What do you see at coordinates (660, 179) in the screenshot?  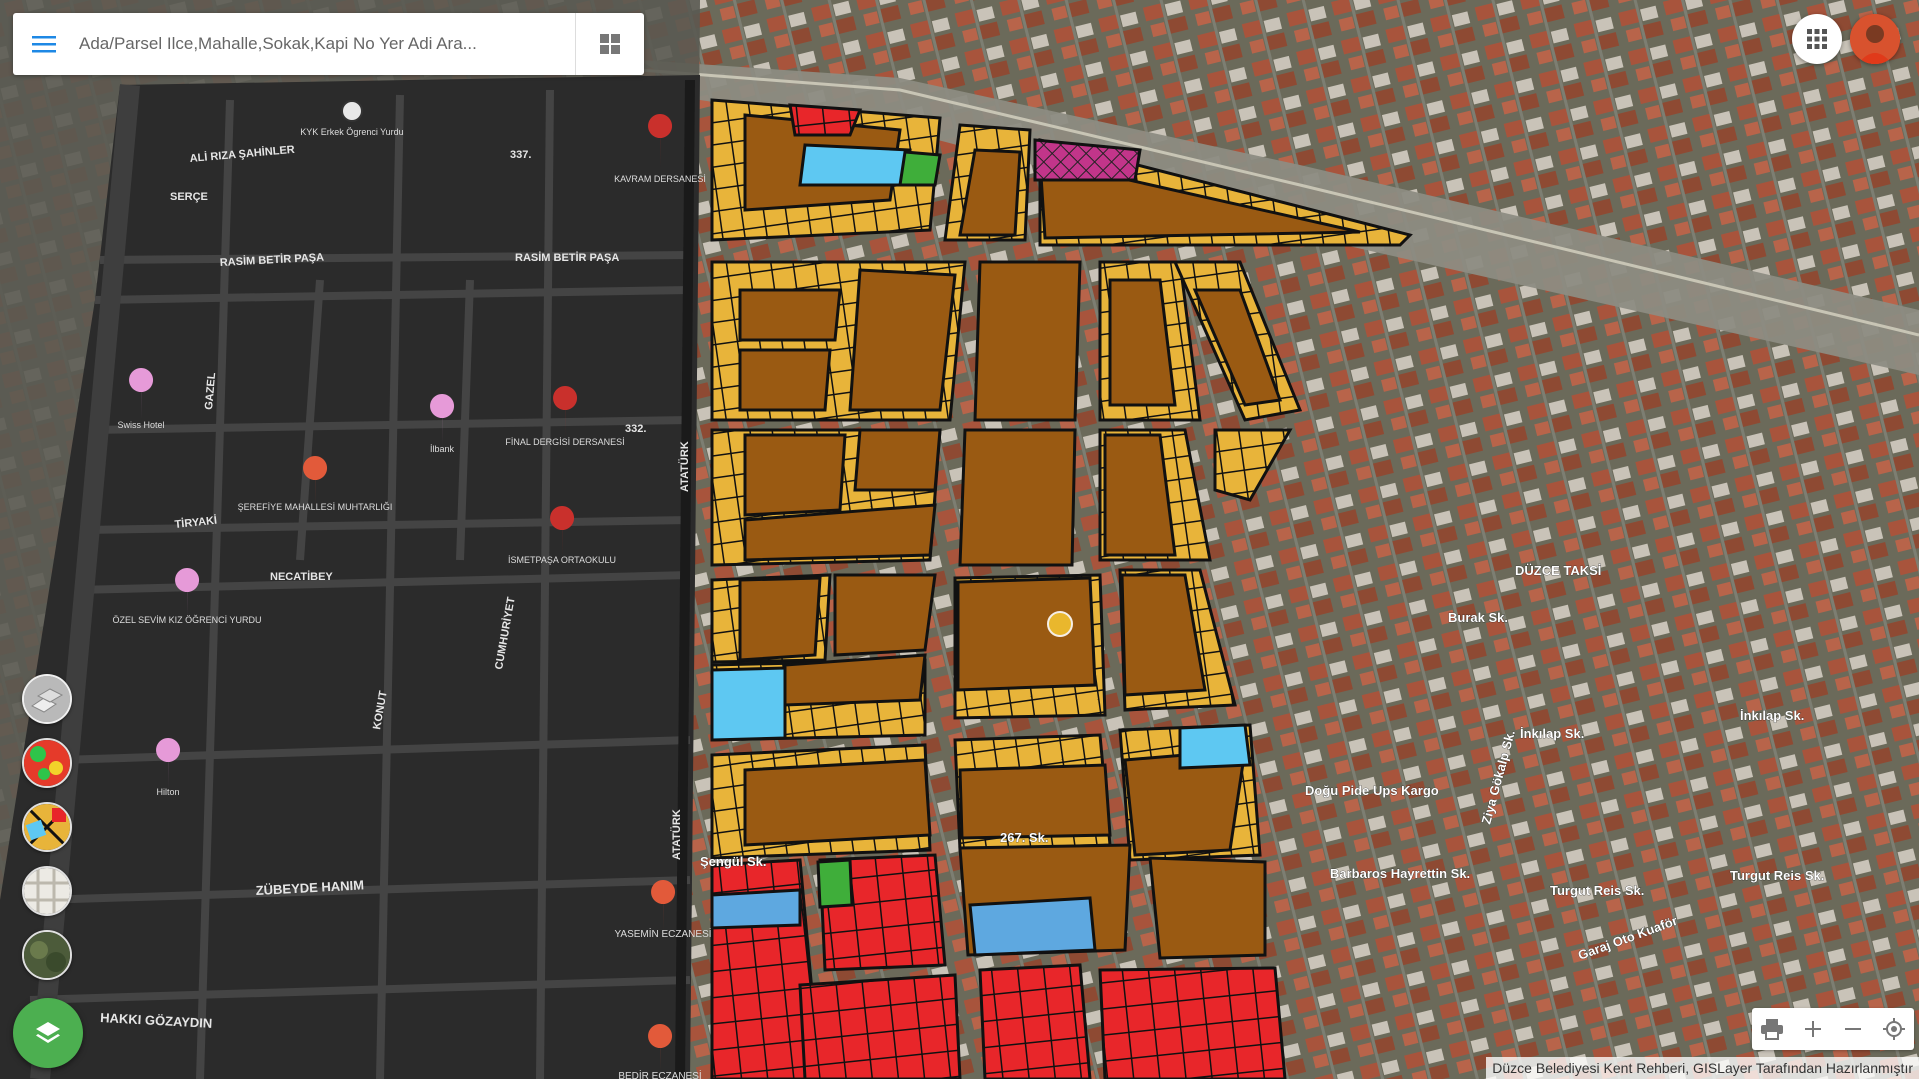 I see `poi-label: KAVRAM DERSANESİ` at bounding box center [660, 179].